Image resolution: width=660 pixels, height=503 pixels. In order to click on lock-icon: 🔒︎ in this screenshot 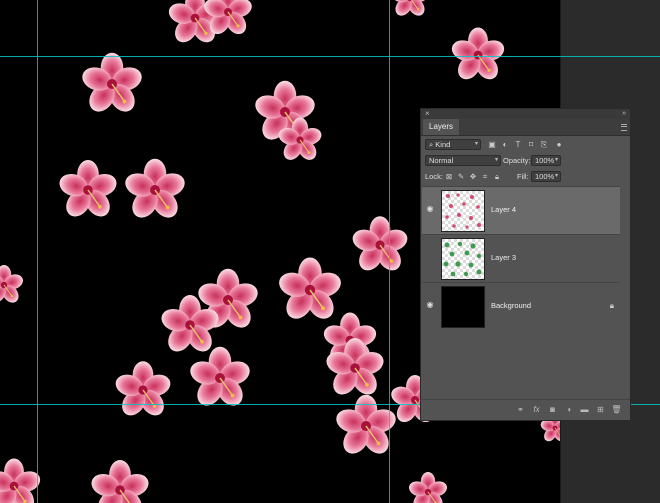, I will do `click(612, 306)`.